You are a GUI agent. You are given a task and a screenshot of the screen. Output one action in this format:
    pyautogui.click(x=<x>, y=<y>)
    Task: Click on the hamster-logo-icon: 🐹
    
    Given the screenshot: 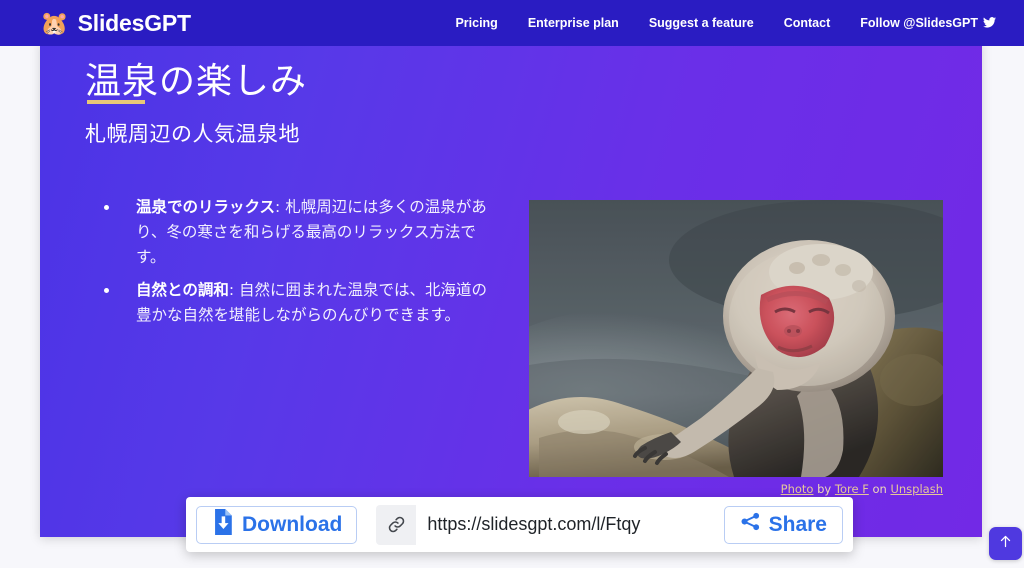 What is the action you would take?
    pyautogui.click(x=54, y=22)
    